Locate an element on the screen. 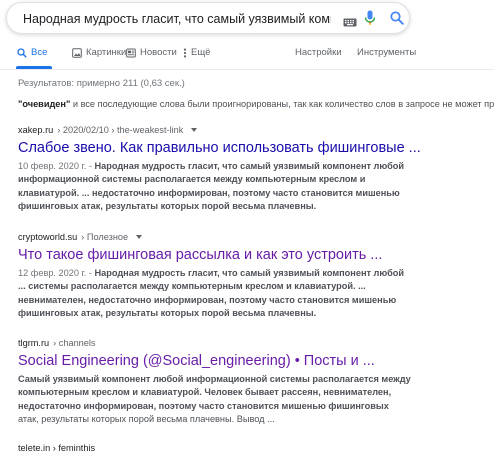 The image size is (494, 453). more-vert-icon is located at coordinates (185, 52).